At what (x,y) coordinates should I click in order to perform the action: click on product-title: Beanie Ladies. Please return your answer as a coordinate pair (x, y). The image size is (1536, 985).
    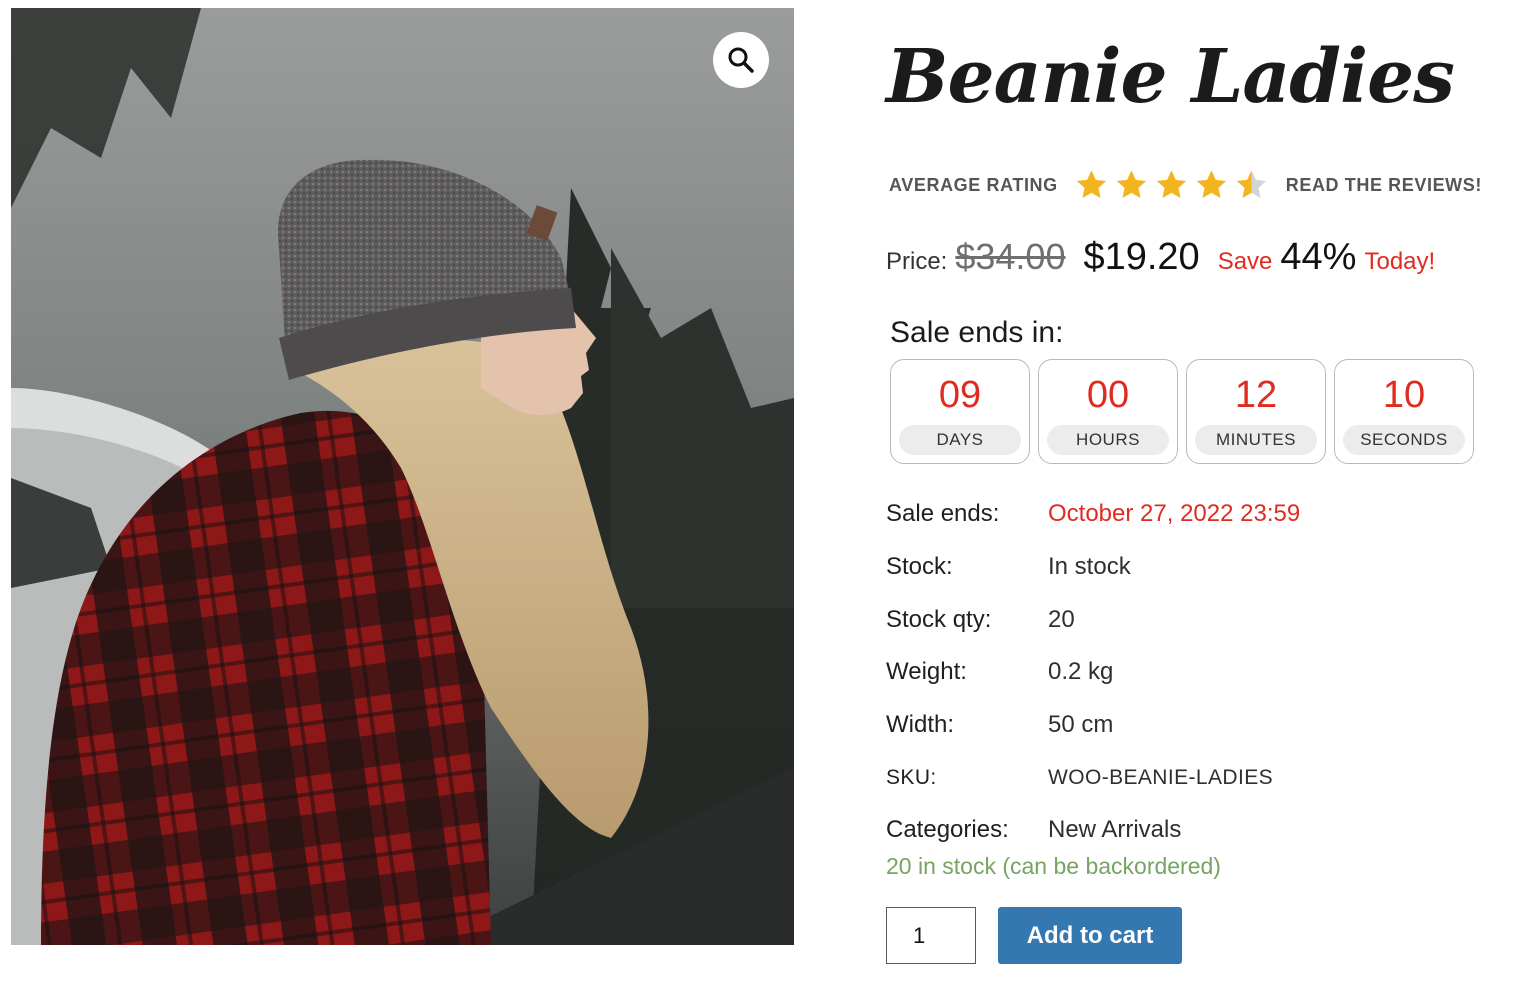
    Looking at the image, I should click on (1170, 77).